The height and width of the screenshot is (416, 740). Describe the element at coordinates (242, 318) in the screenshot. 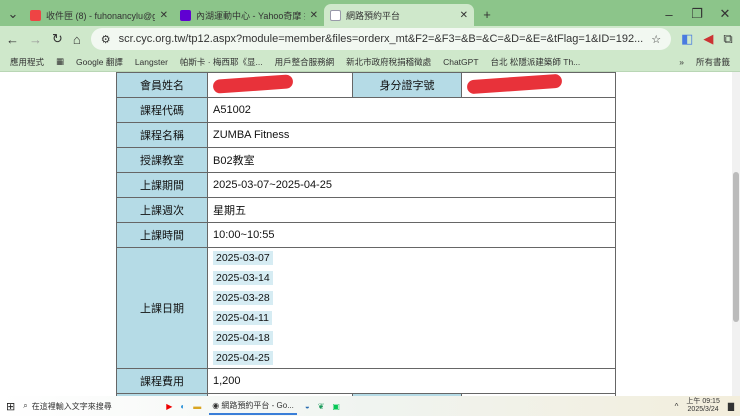

I see `date-item: 2025-04-11` at that location.